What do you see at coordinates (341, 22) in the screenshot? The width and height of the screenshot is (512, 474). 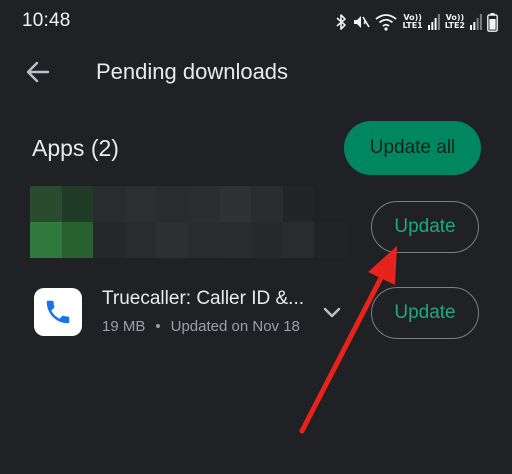 I see `bluetooth-icon` at bounding box center [341, 22].